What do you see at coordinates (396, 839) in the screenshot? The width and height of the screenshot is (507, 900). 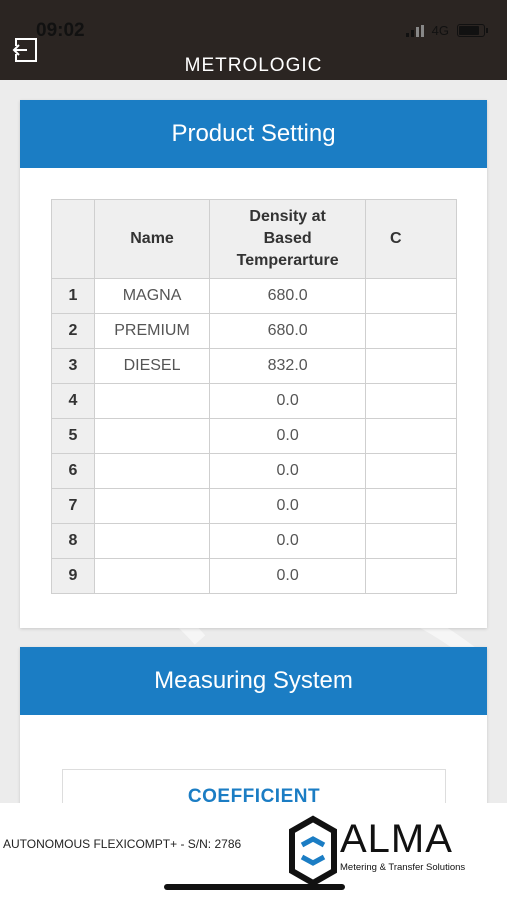 I see `logo-wordmark: ALMA` at bounding box center [396, 839].